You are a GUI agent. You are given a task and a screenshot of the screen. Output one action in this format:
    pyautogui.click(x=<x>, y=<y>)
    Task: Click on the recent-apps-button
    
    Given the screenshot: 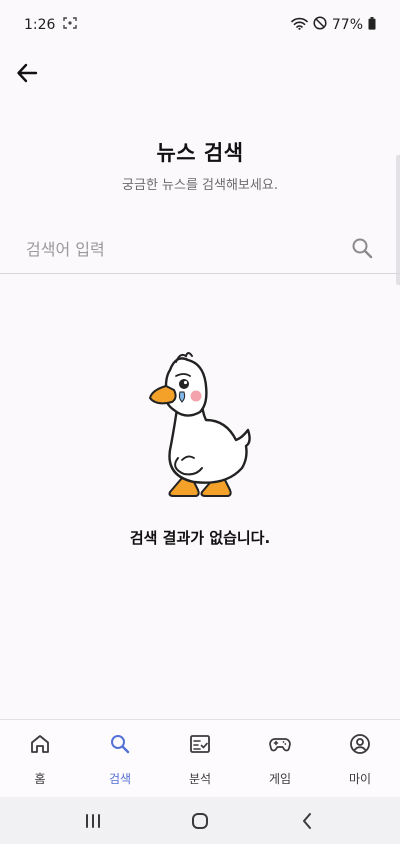 What is the action you would take?
    pyautogui.click(x=93, y=821)
    